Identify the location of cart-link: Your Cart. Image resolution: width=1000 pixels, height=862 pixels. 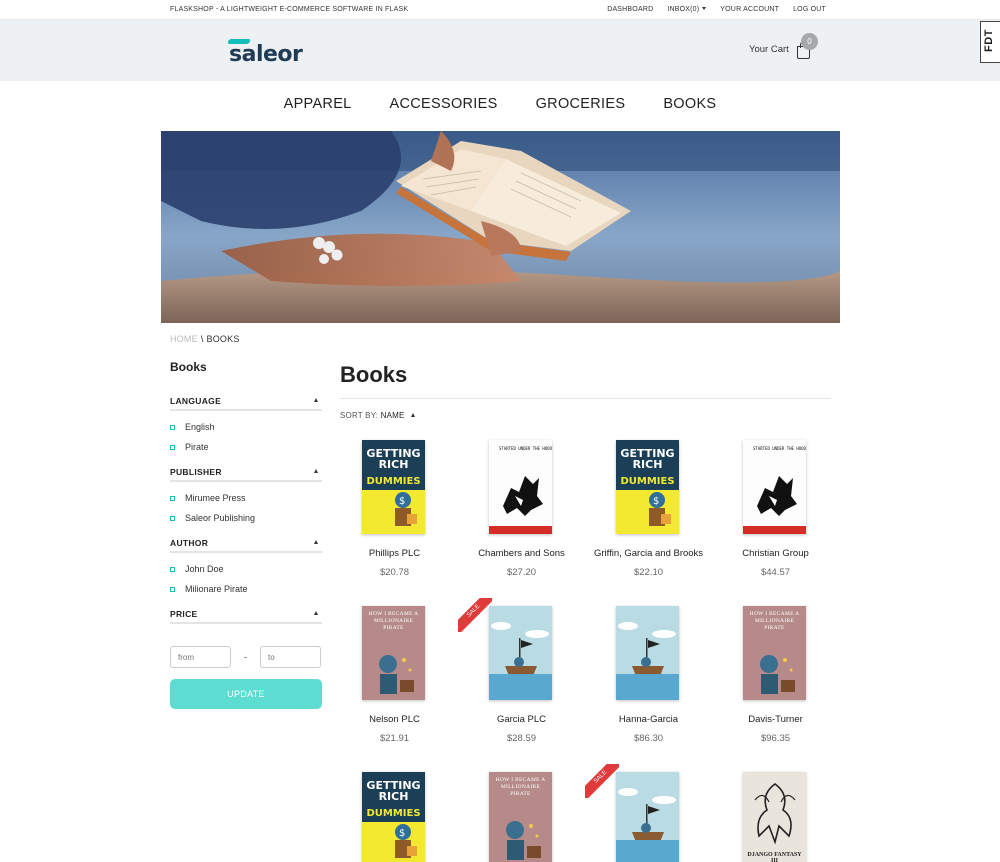
(769, 49).